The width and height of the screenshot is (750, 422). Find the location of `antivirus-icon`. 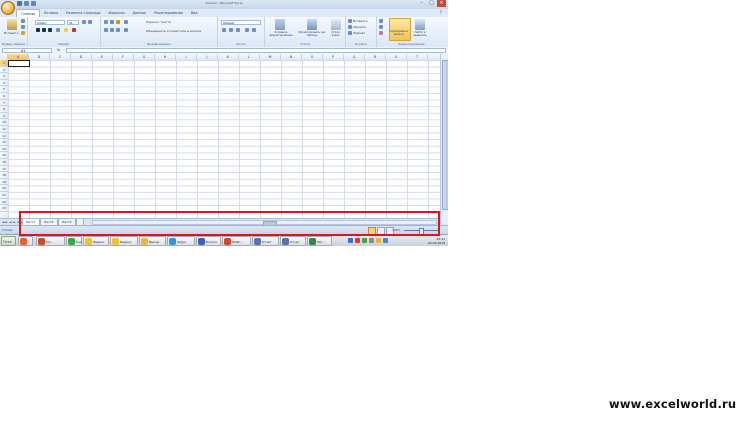

antivirus-icon is located at coordinates (357, 240).